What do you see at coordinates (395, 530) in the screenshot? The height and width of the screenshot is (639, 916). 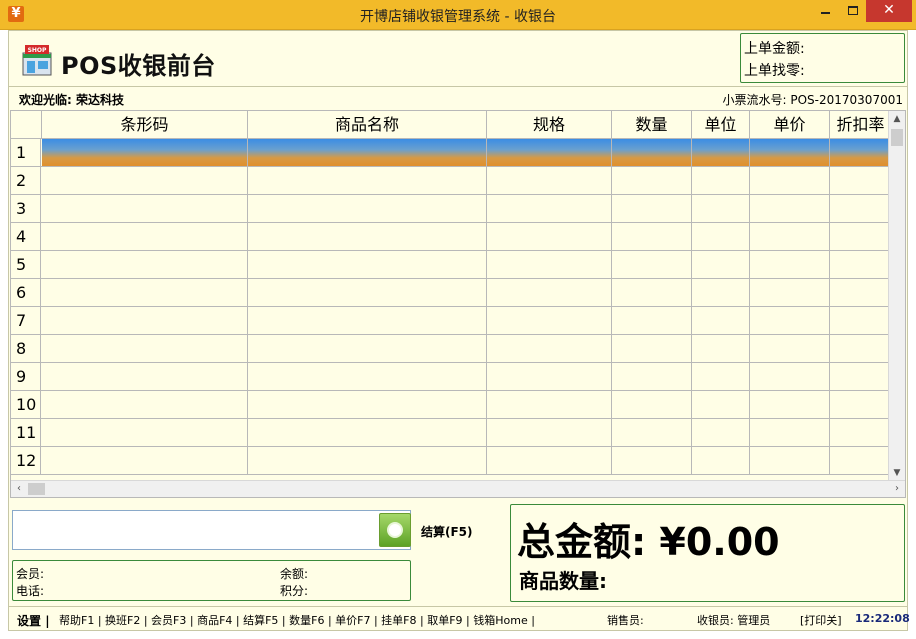 I see `confirm-button` at bounding box center [395, 530].